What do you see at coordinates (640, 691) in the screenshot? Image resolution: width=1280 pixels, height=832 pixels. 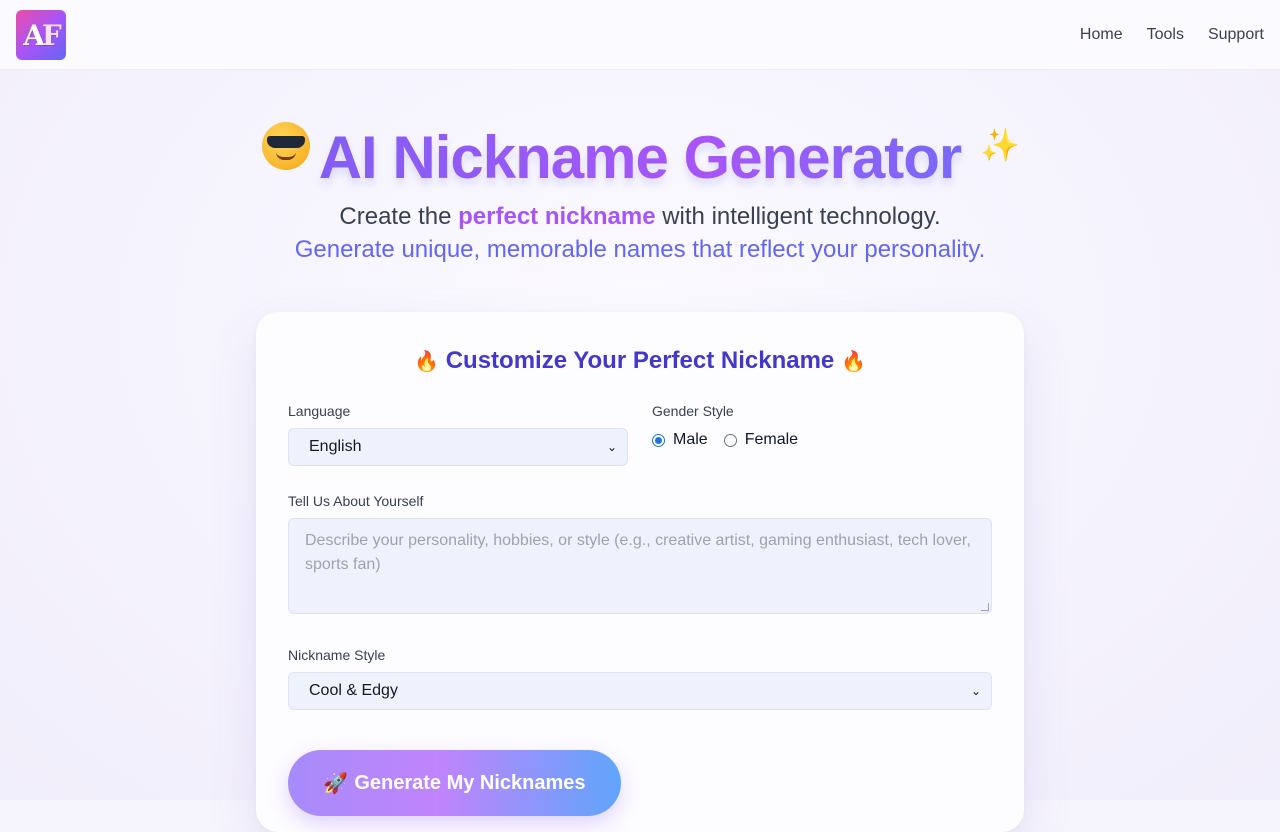 I see `nickname-style-select: Cool & Edgy ⌄` at bounding box center [640, 691].